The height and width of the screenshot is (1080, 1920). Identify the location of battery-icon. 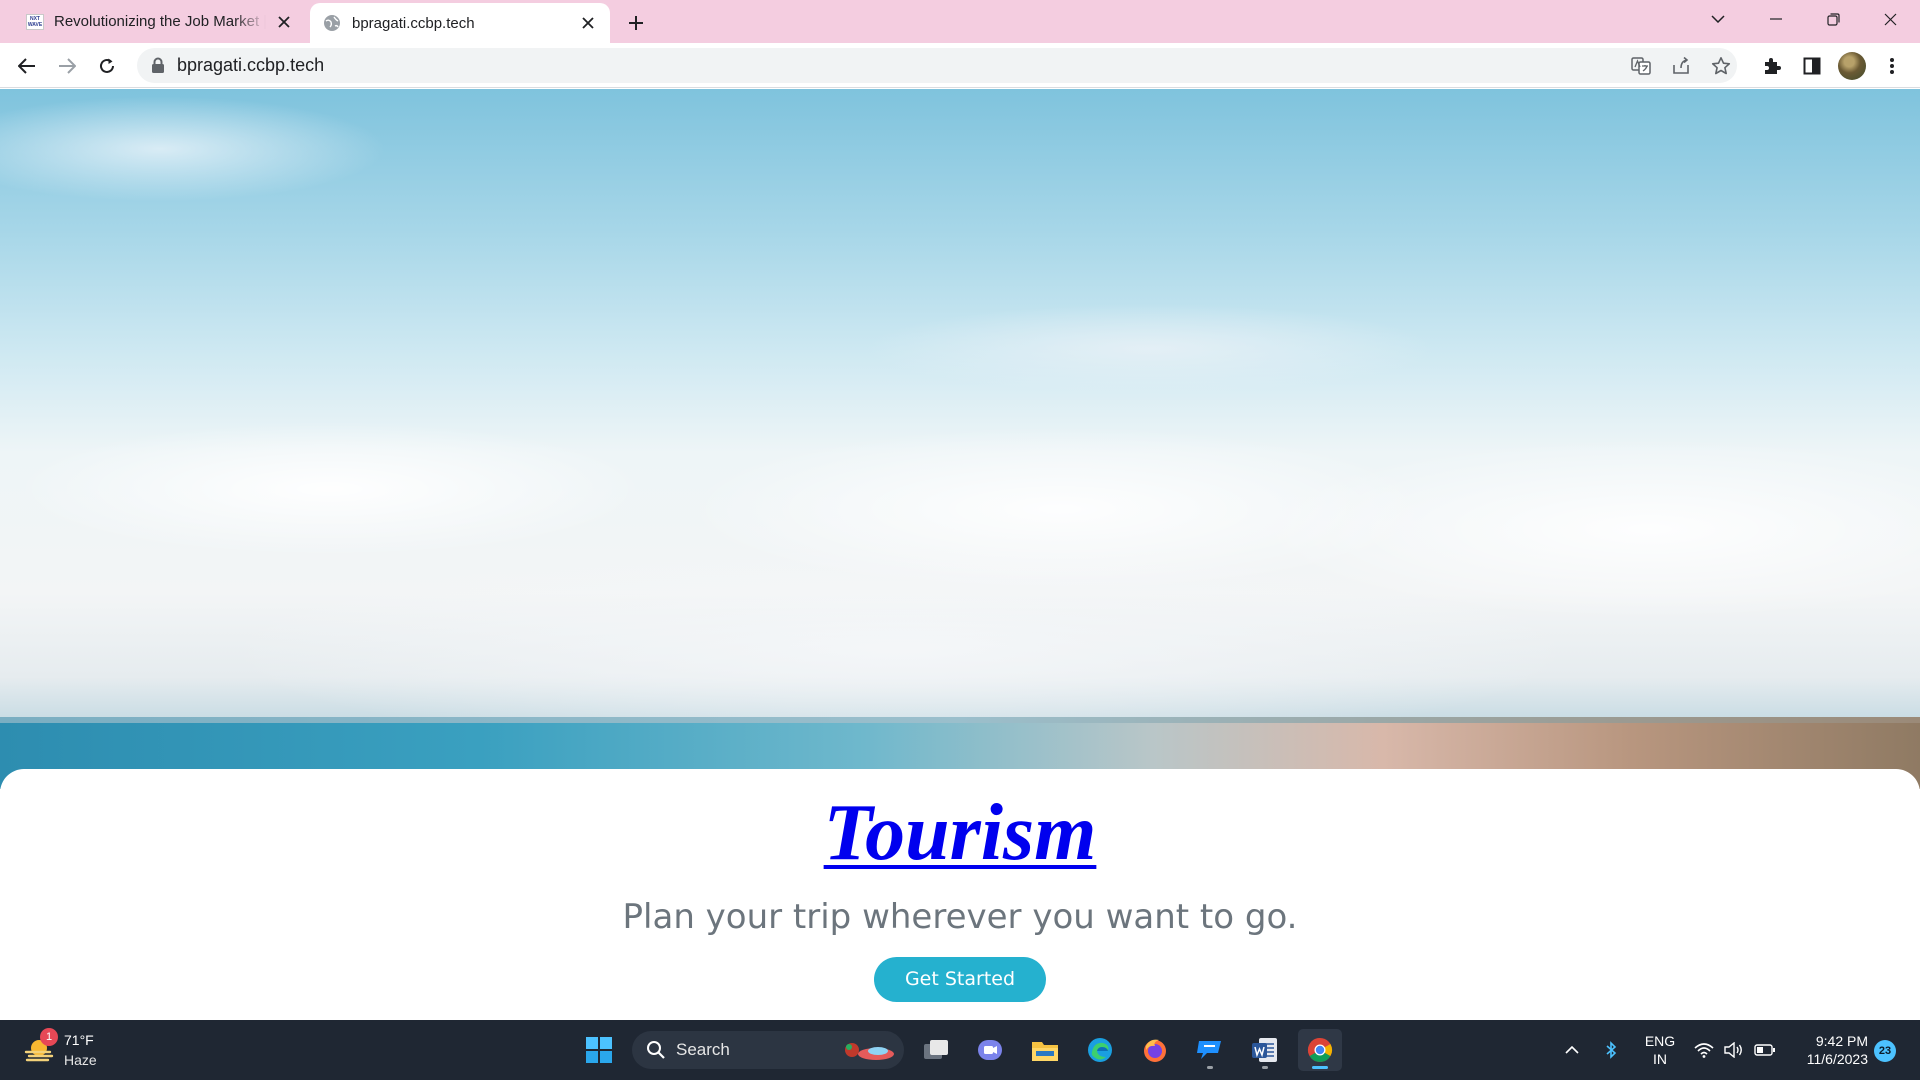
(1765, 1050).